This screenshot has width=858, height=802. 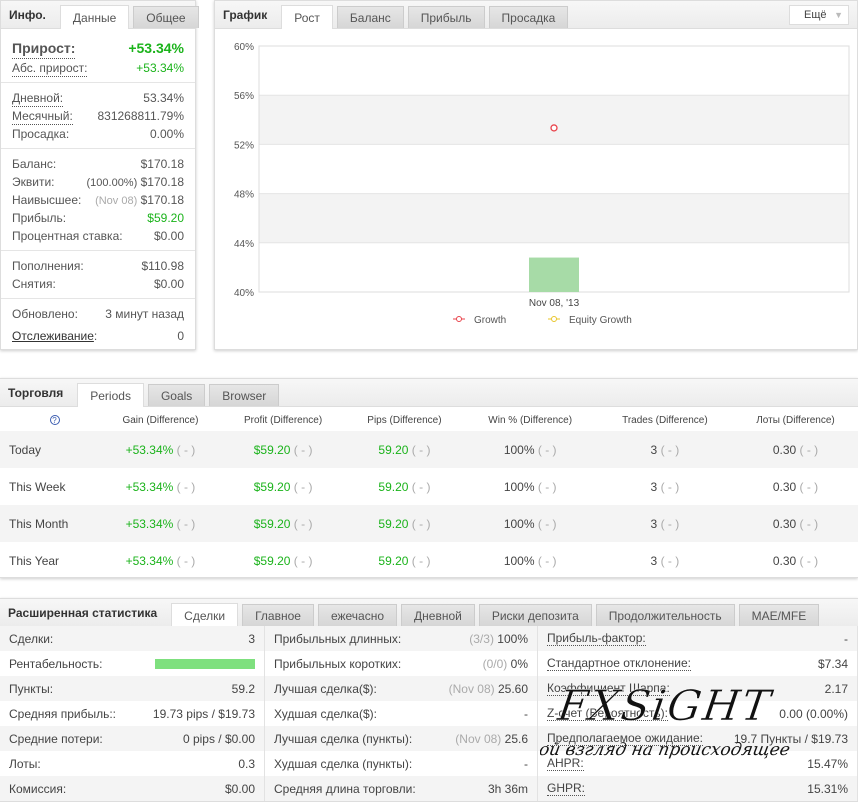 What do you see at coordinates (166, 17) in the screenshot?
I see `tab-general: Общее` at bounding box center [166, 17].